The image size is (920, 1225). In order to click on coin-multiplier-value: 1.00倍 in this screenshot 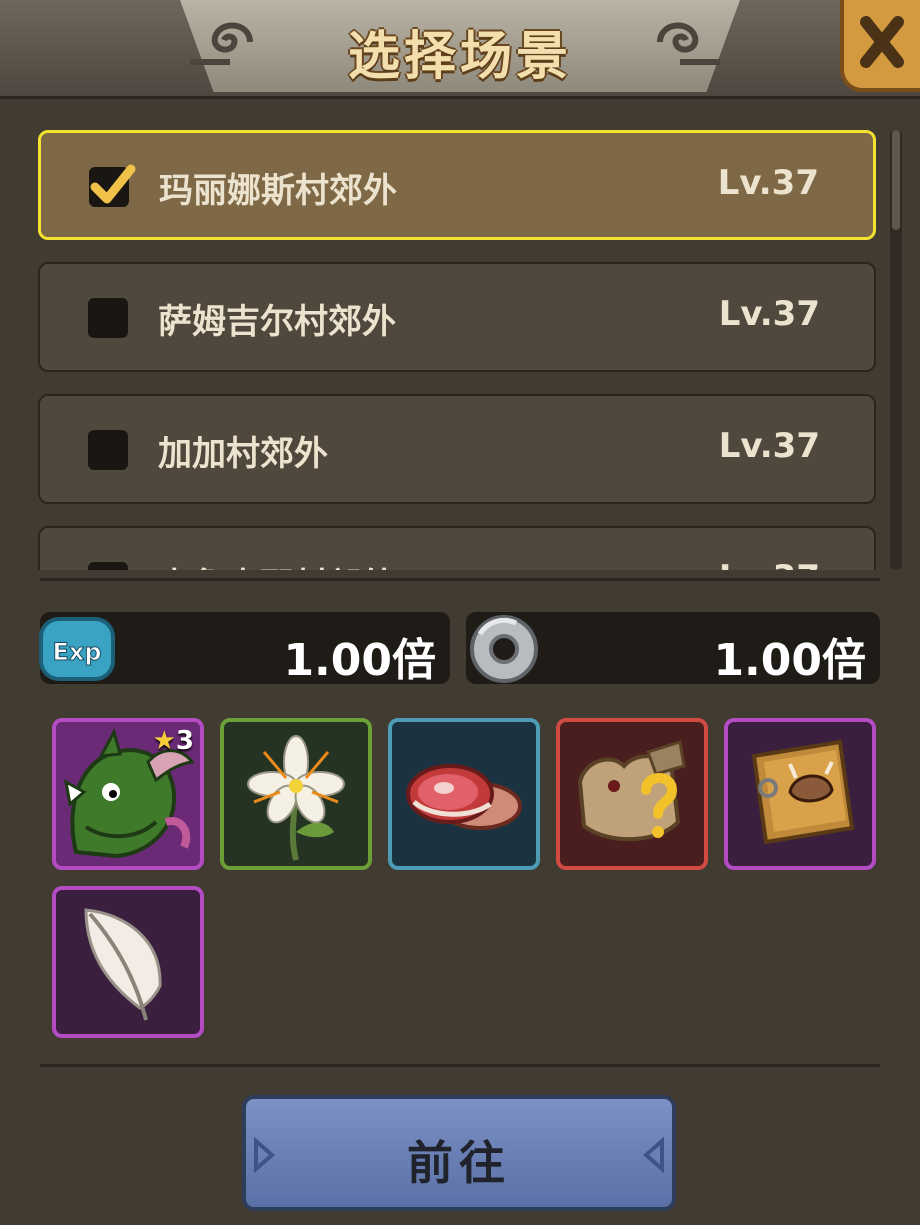, I will do `click(789, 660)`.